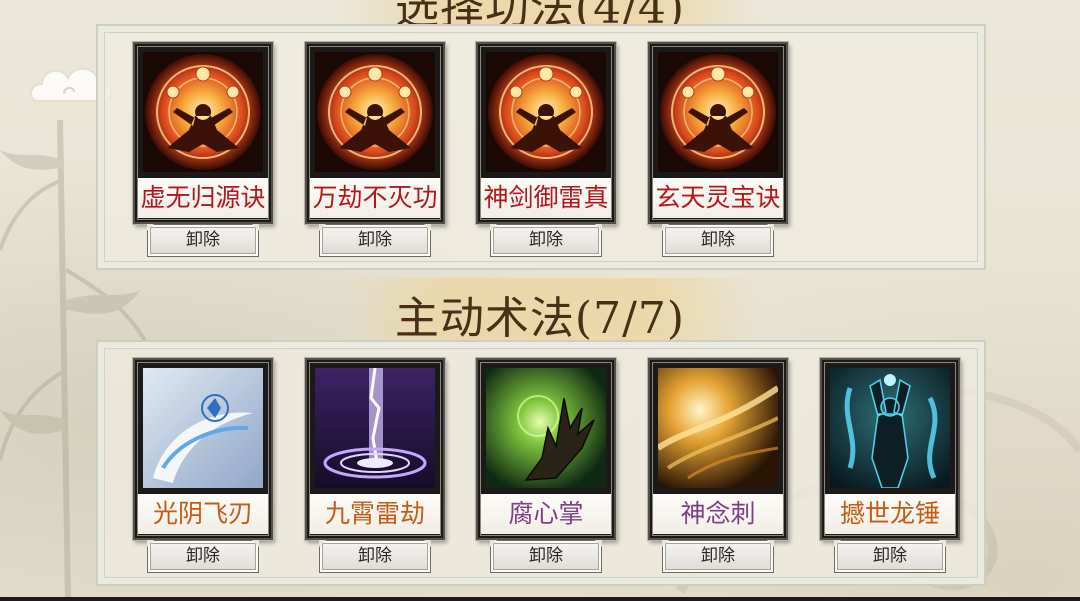 The height and width of the screenshot is (601, 1080). I want to click on skill-name: 光阴飞刃, so click(203, 514).